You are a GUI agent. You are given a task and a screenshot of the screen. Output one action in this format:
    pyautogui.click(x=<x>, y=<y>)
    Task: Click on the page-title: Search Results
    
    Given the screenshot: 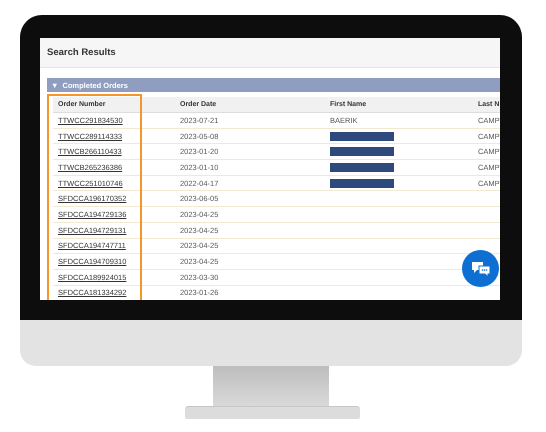 What is the action you would take?
    pyautogui.click(x=81, y=52)
    